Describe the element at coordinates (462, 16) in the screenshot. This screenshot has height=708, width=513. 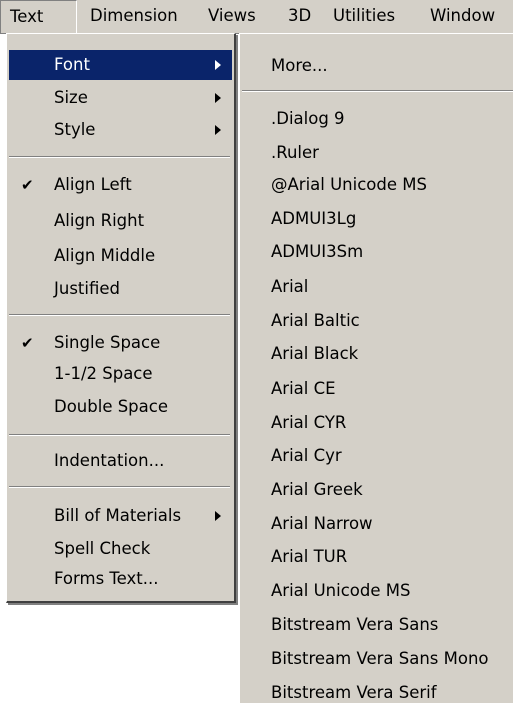
I see `menubar-item-window: Window` at that location.